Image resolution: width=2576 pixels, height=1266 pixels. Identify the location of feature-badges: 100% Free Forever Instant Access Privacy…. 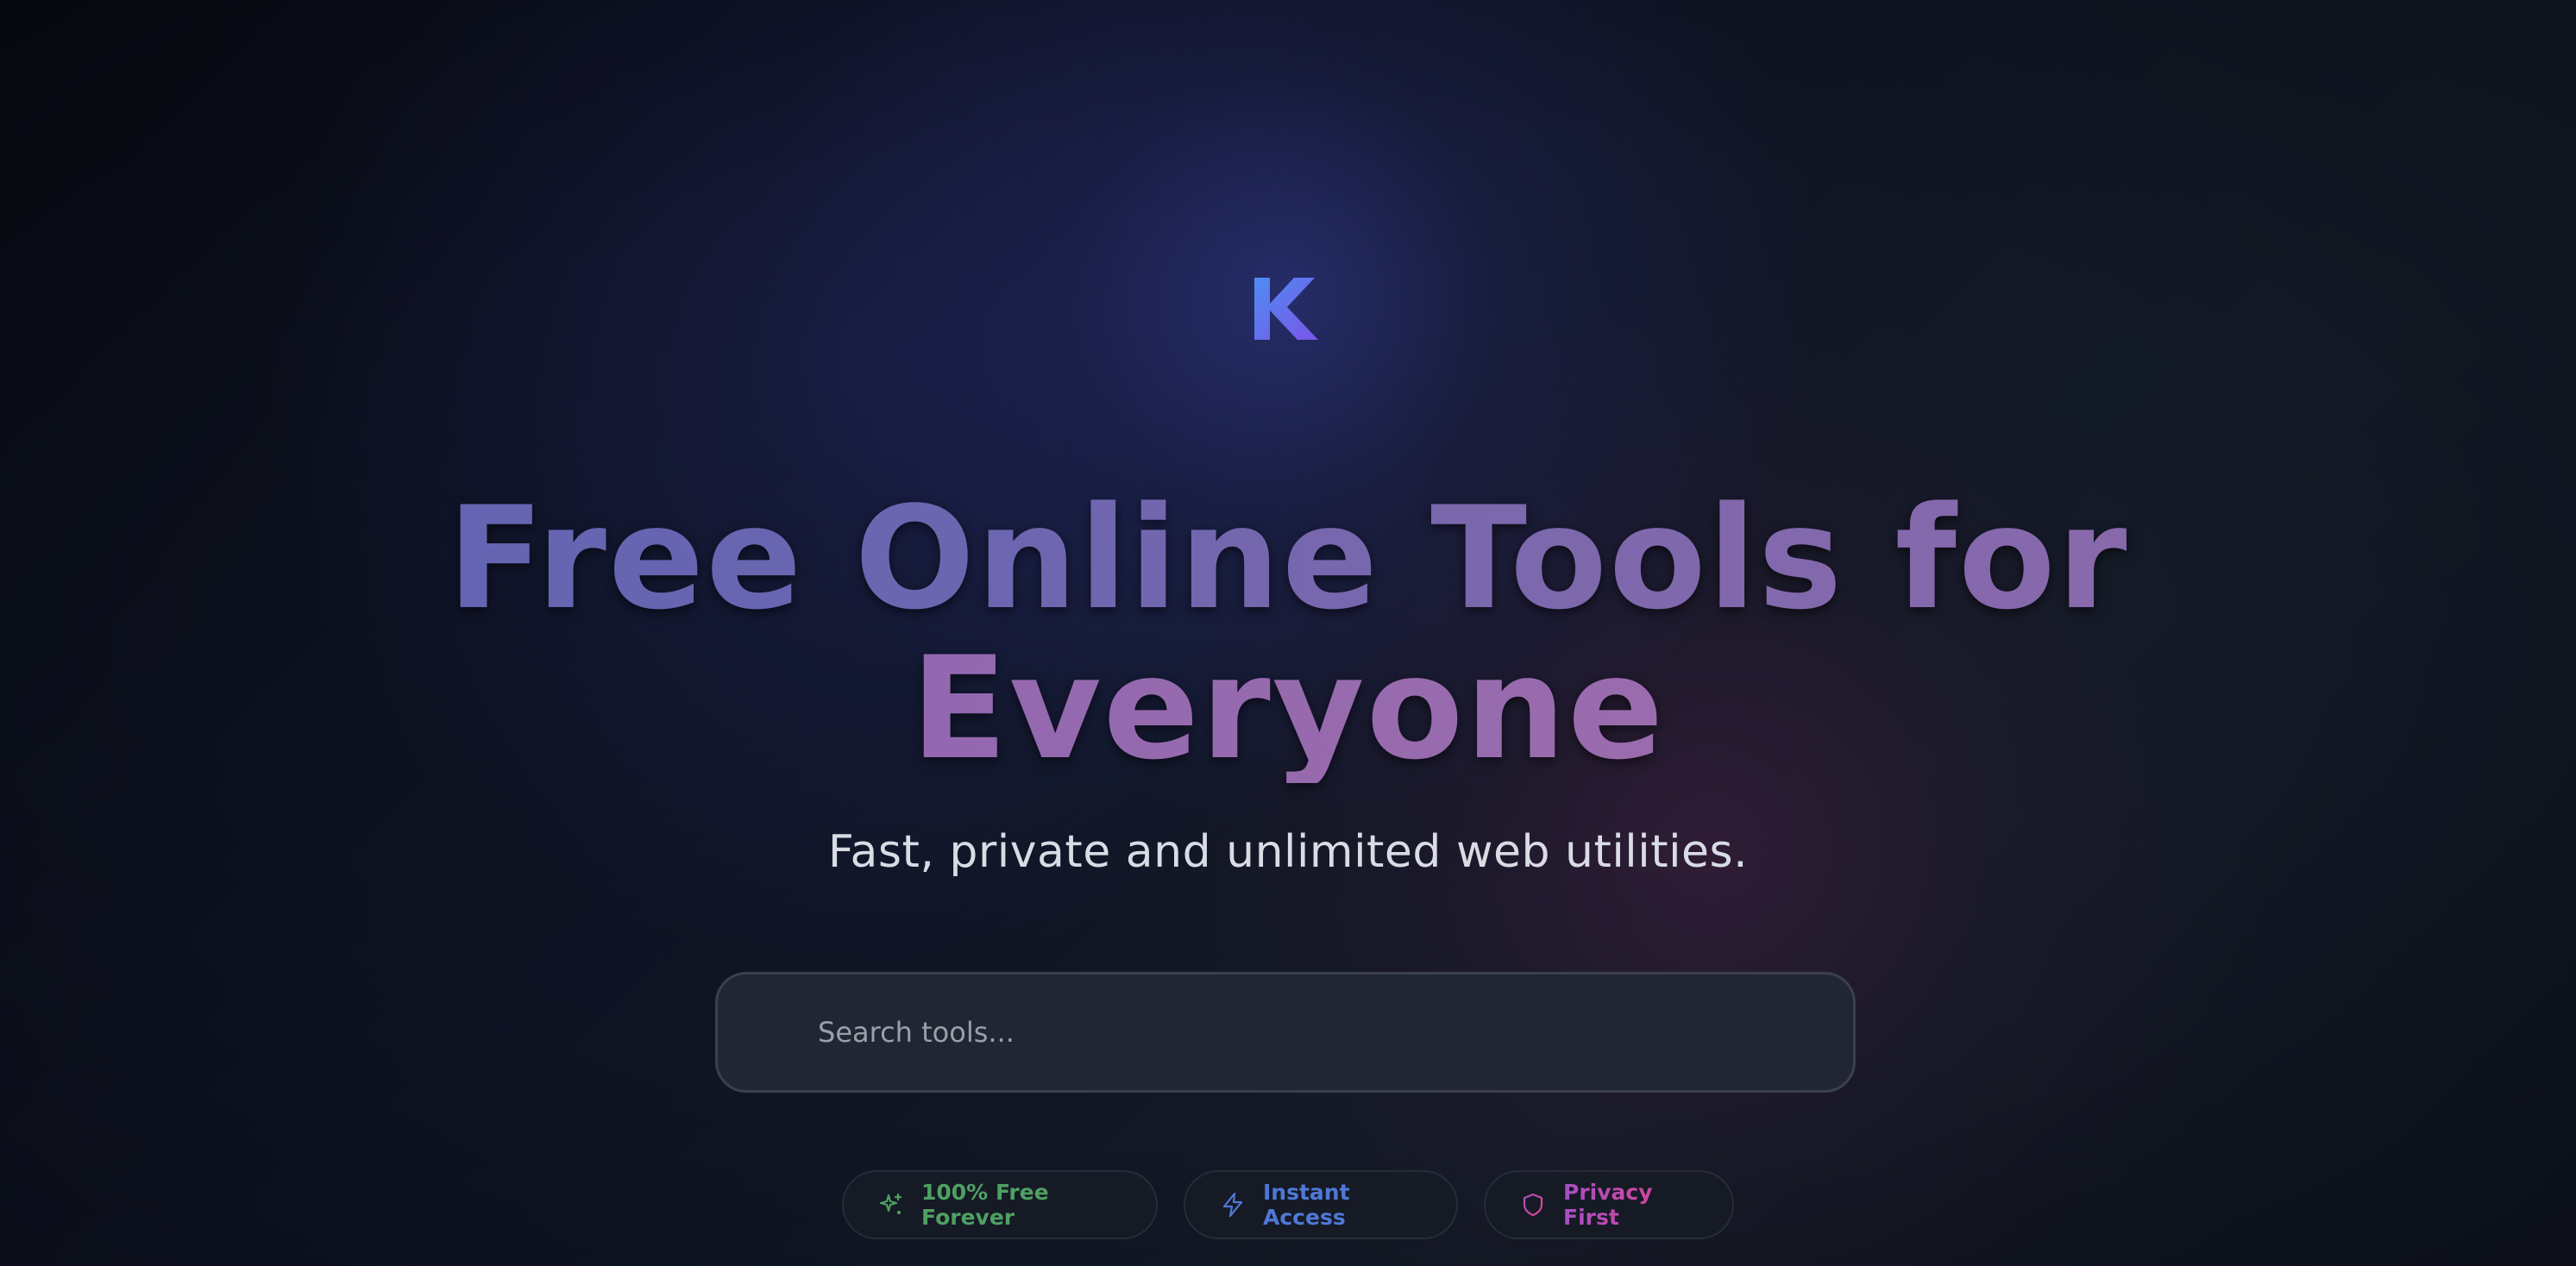
(1288, 1205).